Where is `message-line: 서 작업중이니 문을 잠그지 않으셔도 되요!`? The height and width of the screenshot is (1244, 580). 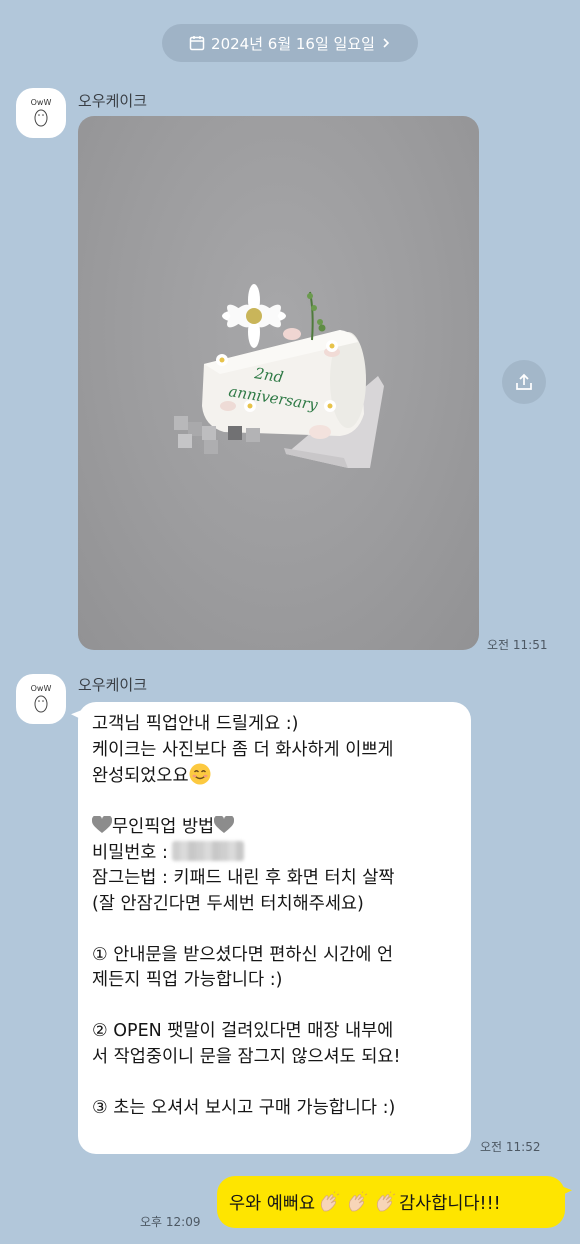 message-line: 서 작업중이니 문을 잠그지 않으셔도 되요! is located at coordinates (246, 1056).